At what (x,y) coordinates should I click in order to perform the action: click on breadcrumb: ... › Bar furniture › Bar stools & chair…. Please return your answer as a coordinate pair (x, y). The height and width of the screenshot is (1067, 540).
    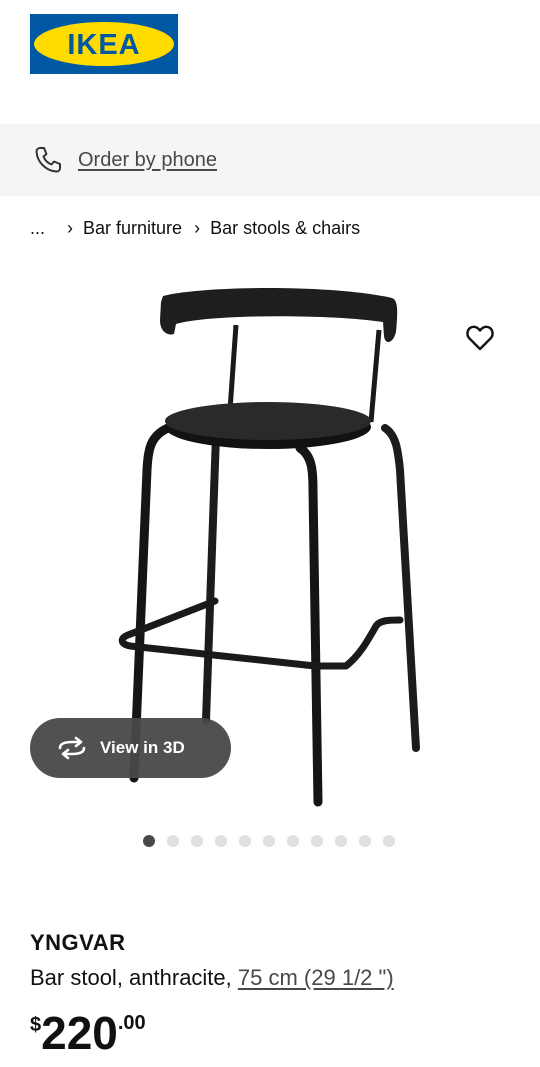
    Looking at the image, I should click on (195, 228).